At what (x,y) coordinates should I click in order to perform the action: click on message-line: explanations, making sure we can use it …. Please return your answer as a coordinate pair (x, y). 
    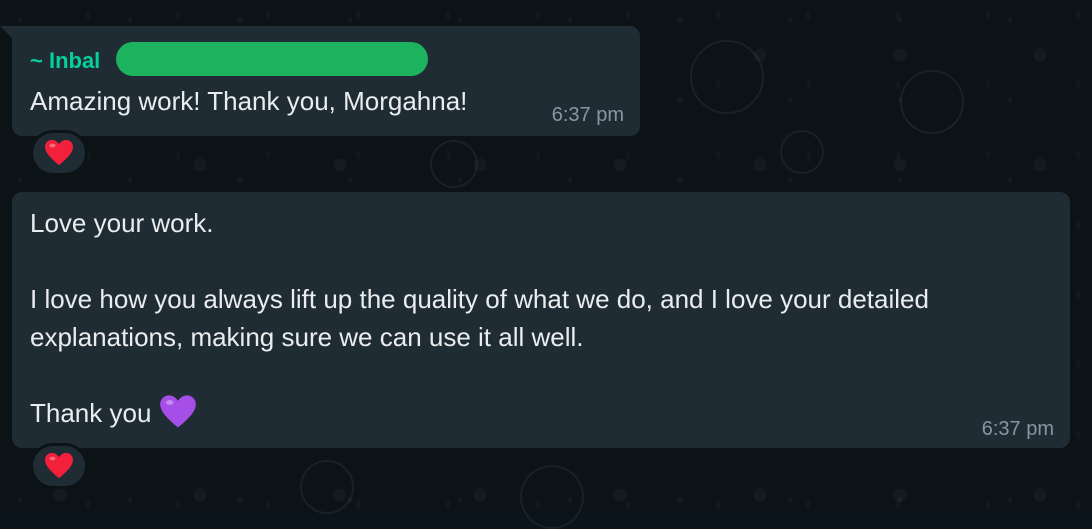
    Looking at the image, I should click on (307, 337).